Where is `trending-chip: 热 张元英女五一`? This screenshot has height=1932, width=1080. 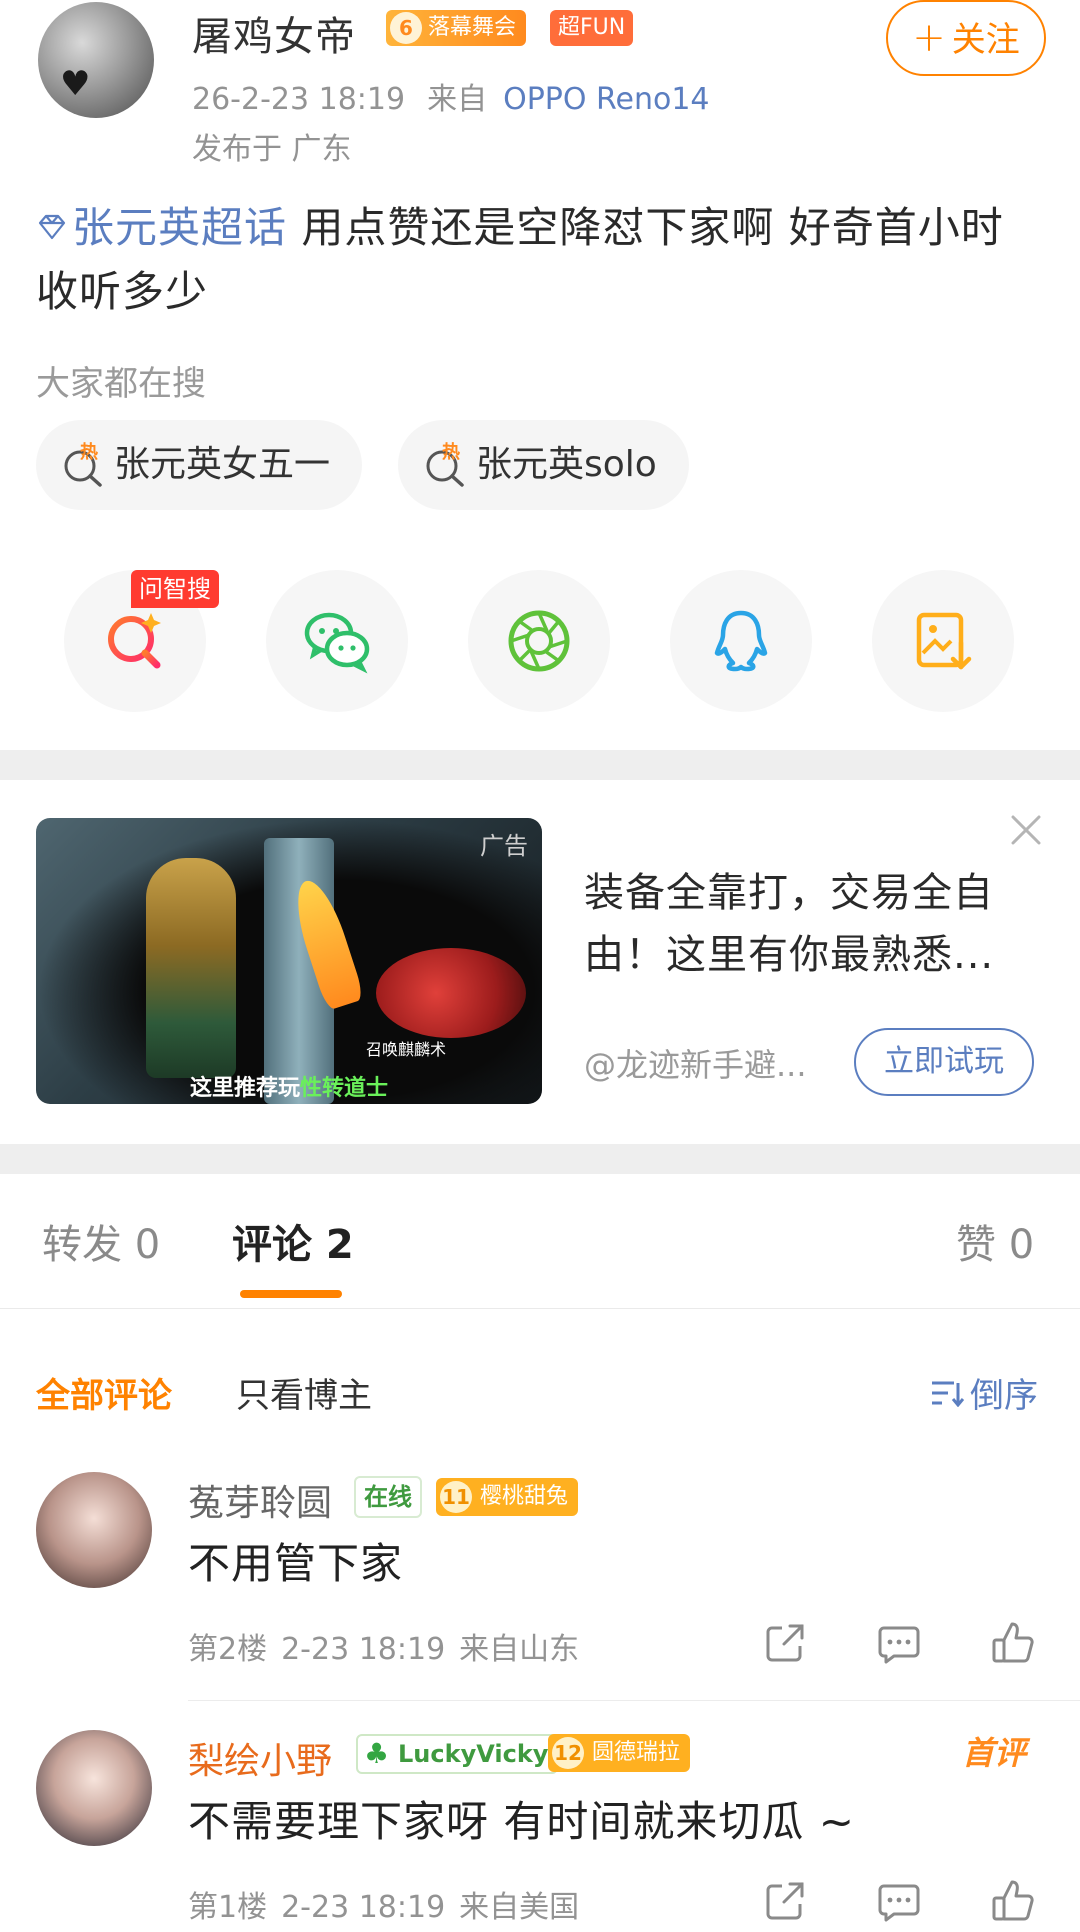 trending-chip: 热 张元英女五一 is located at coordinates (199, 465).